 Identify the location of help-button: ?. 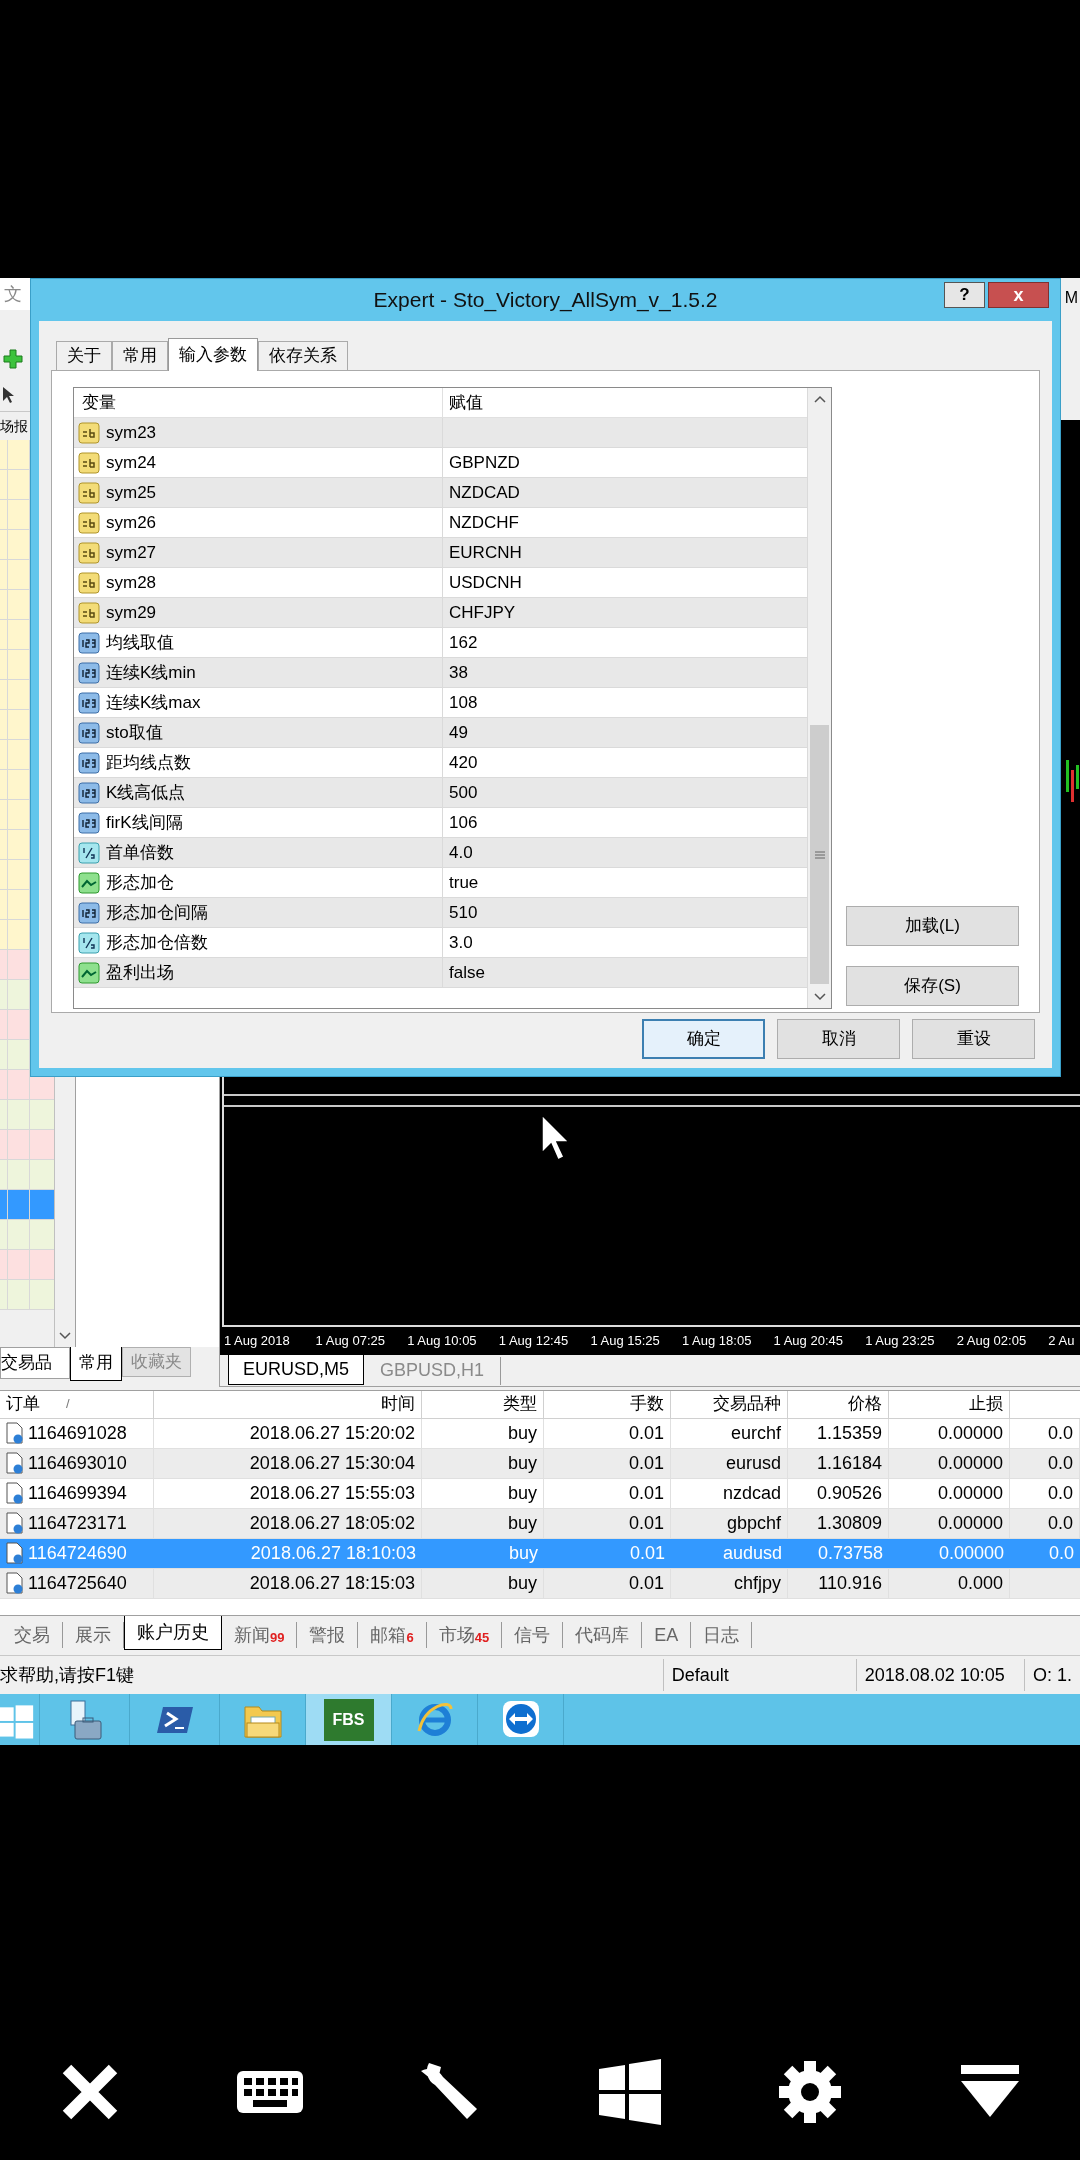
(964, 295).